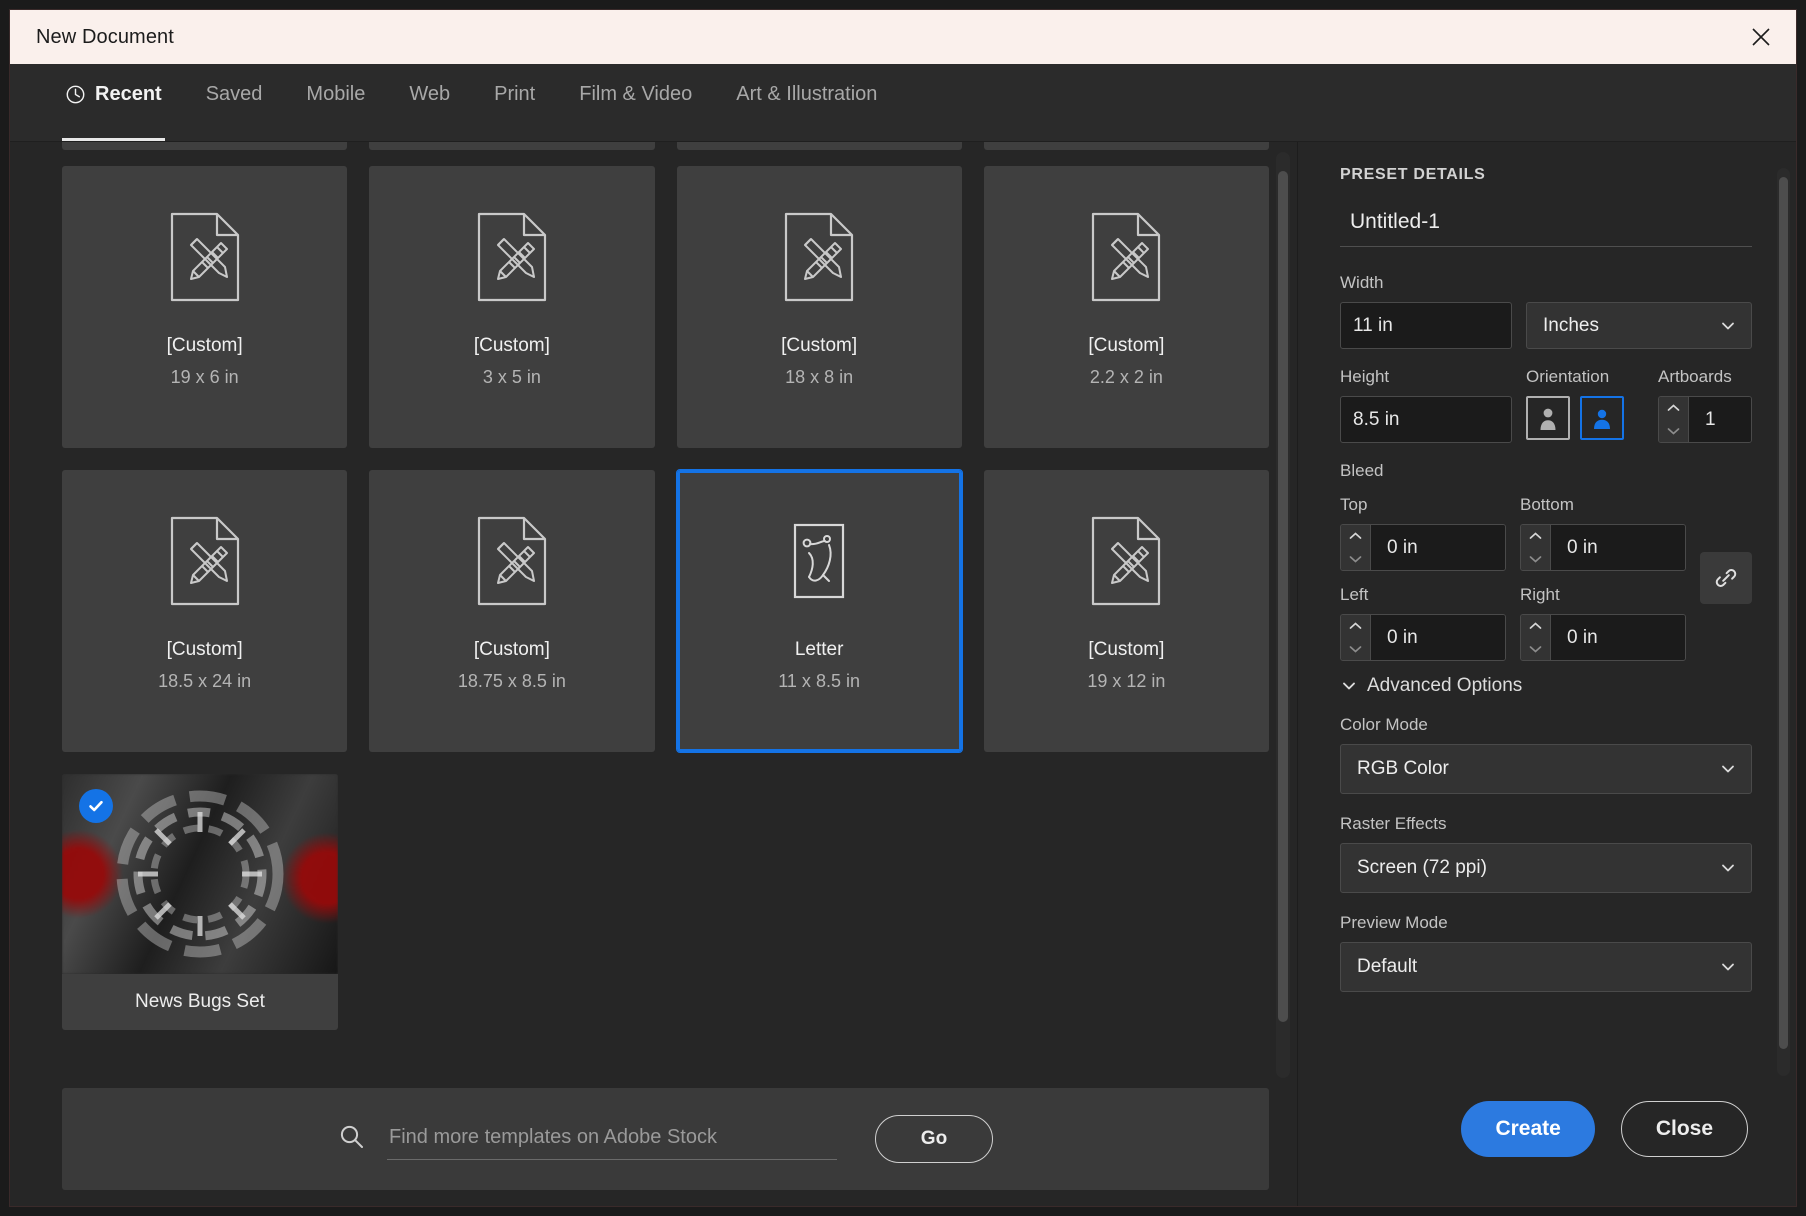 This screenshot has width=1806, height=1216. Describe the element at coordinates (1618, 547) in the screenshot. I see `bleed-bottom-value: 0 in` at that location.